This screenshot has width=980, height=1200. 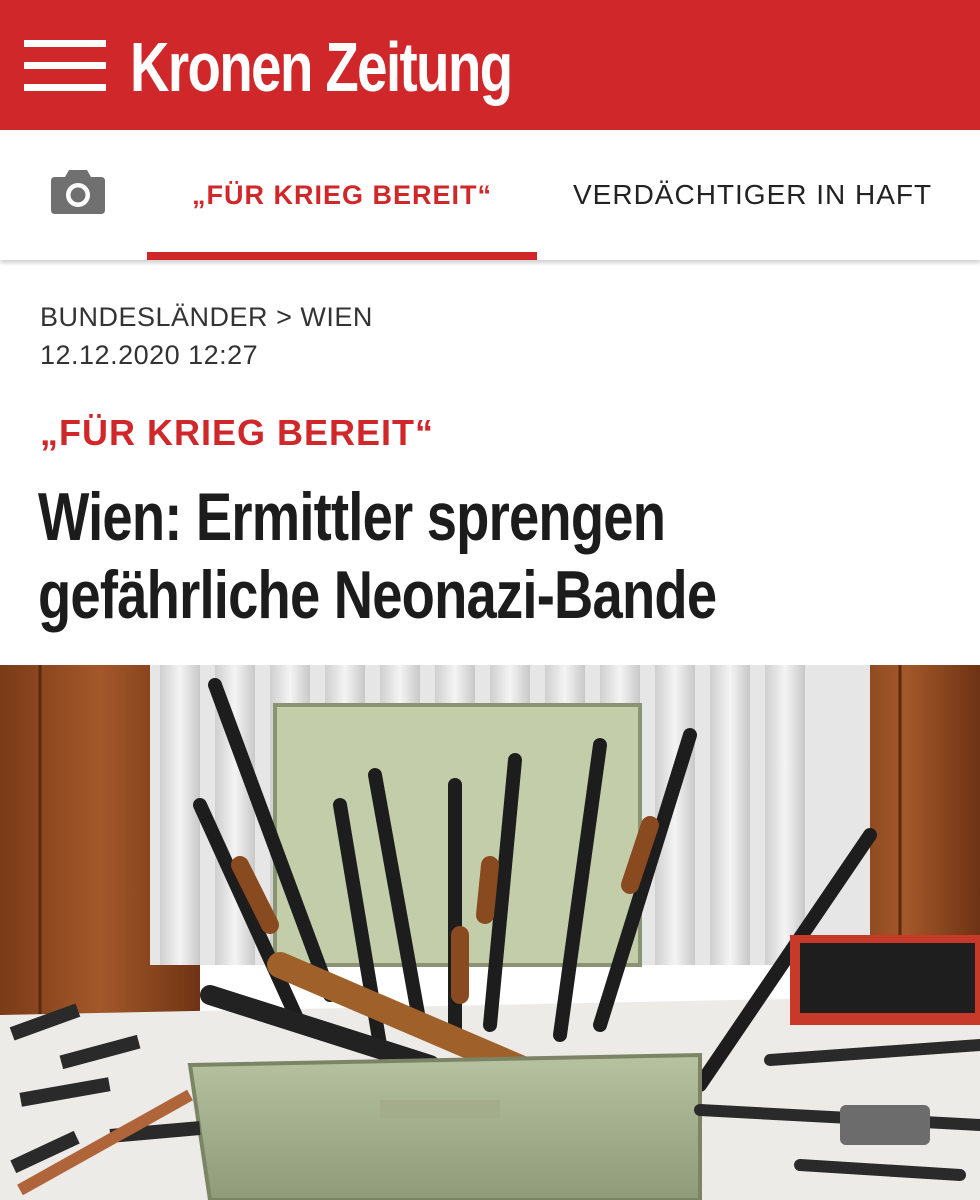 I want to click on breadcrumb: BUNDESLÄNDER > WIEN, so click(x=206, y=317).